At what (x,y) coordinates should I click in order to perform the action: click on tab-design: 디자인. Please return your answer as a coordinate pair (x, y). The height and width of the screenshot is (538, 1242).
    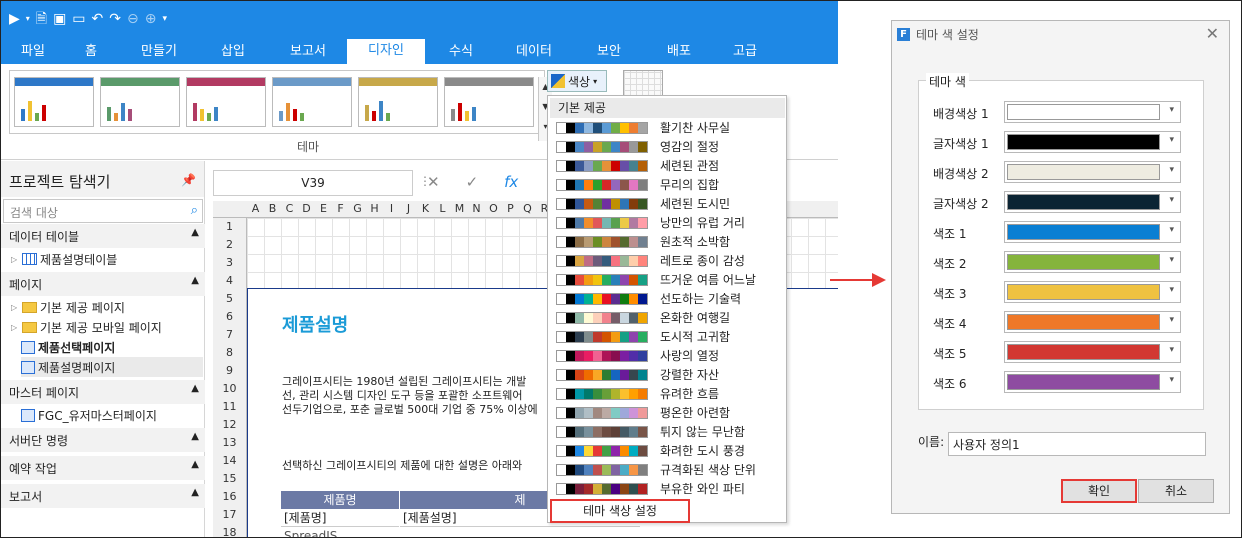
    Looking at the image, I should click on (386, 51).